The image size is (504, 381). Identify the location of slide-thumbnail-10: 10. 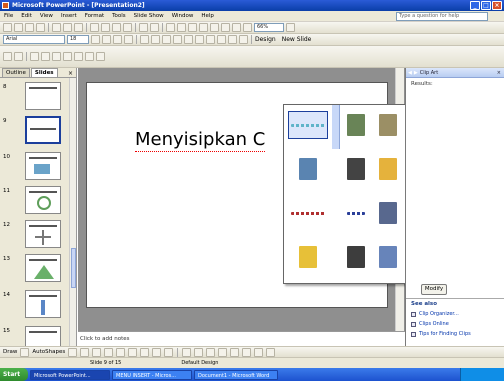
(35, 169).